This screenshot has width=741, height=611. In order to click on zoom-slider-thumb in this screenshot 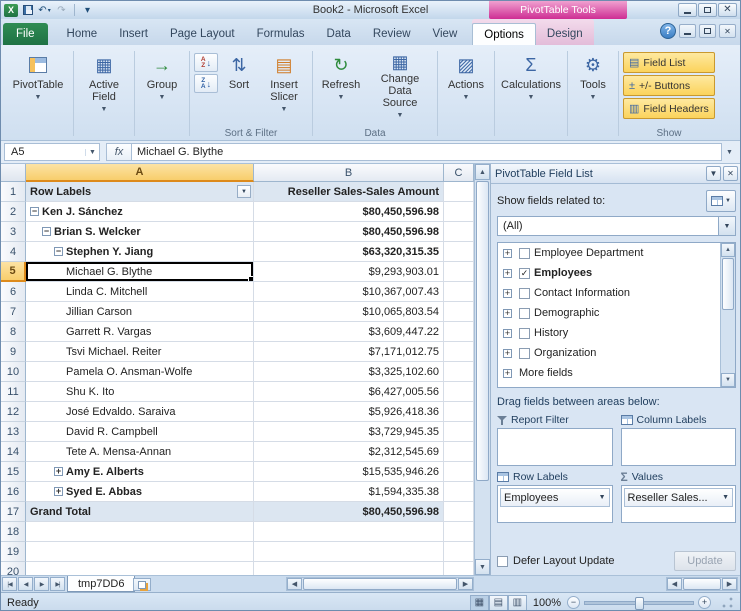, I will do `click(639, 603)`.